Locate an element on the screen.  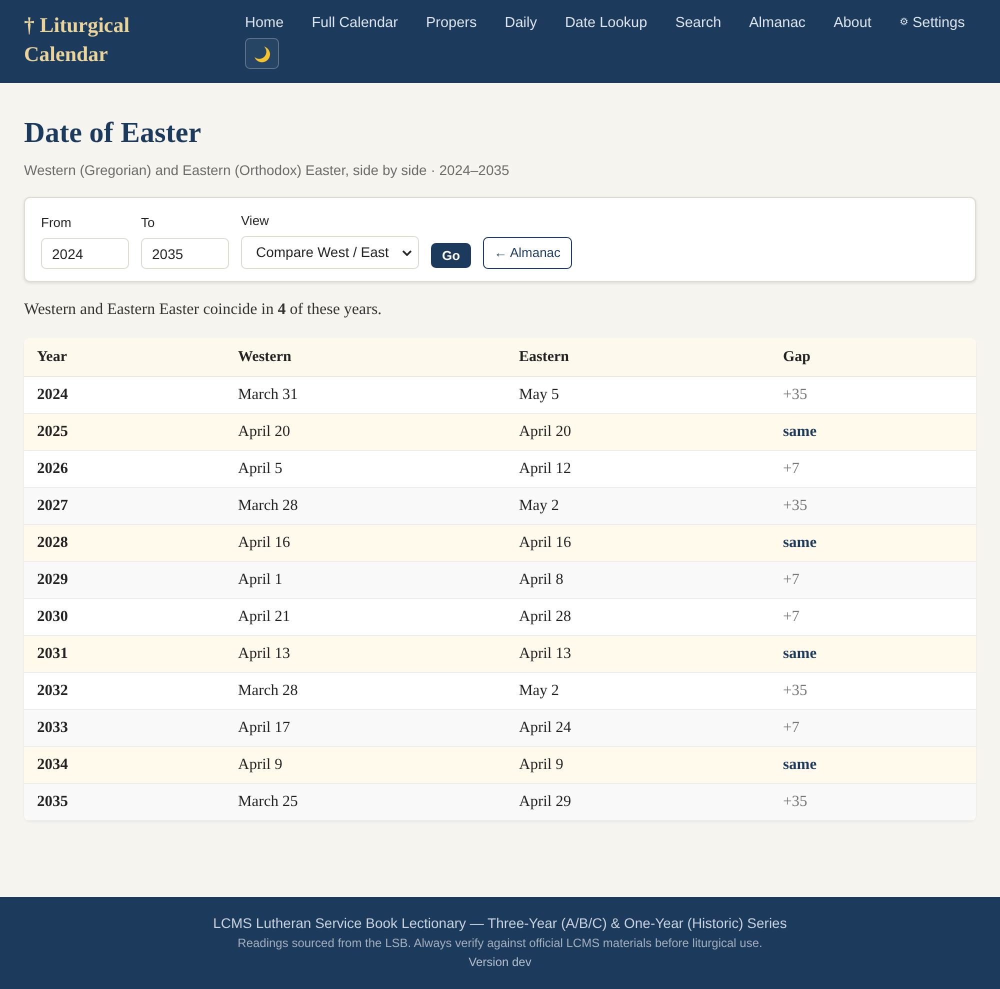
eastern-date-cell: May 5 is located at coordinates (638, 394).